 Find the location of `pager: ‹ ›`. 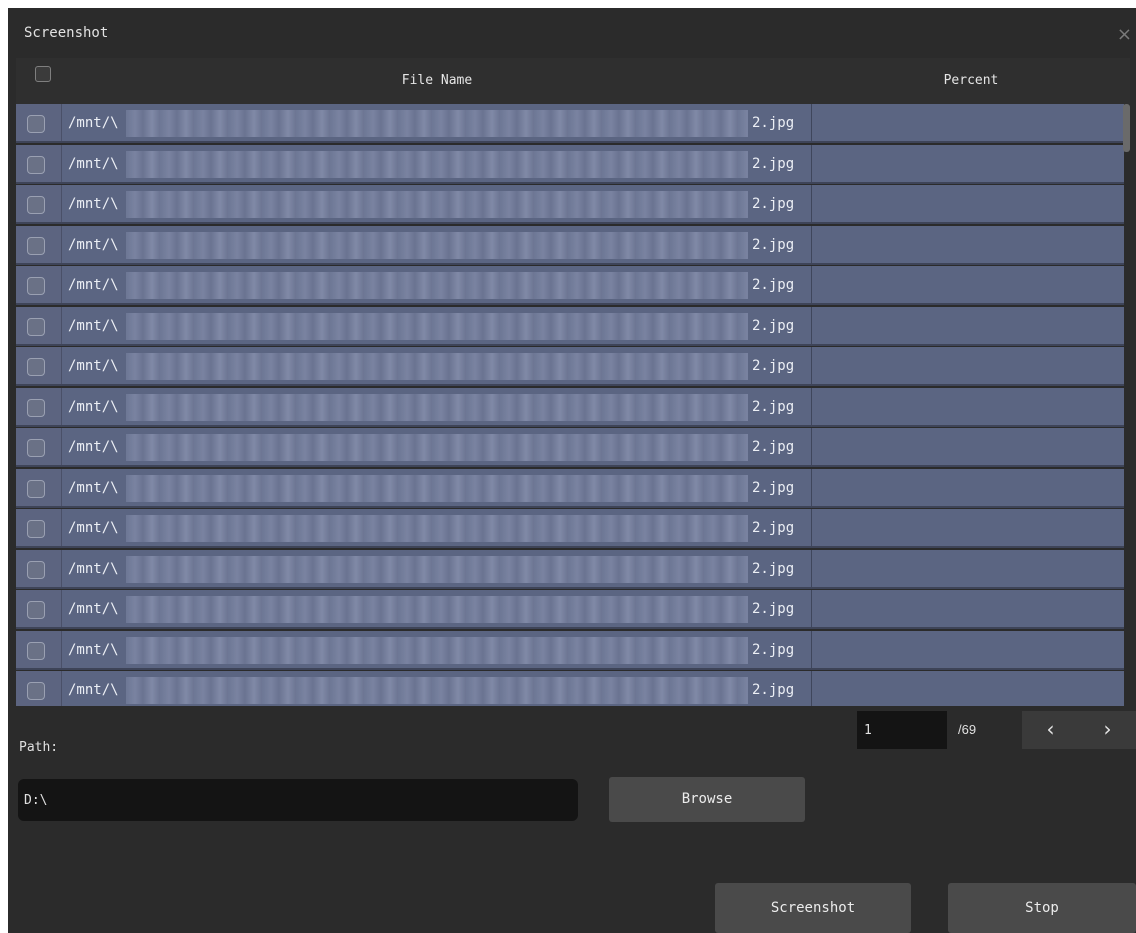

pager: ‹ › is located at coordinates (1079, 730).